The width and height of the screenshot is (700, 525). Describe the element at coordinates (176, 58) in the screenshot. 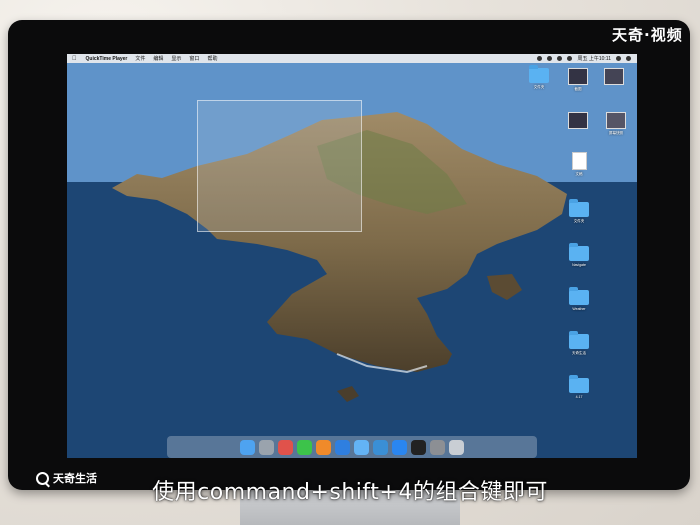

I see `menu-view: 显示` at that location.